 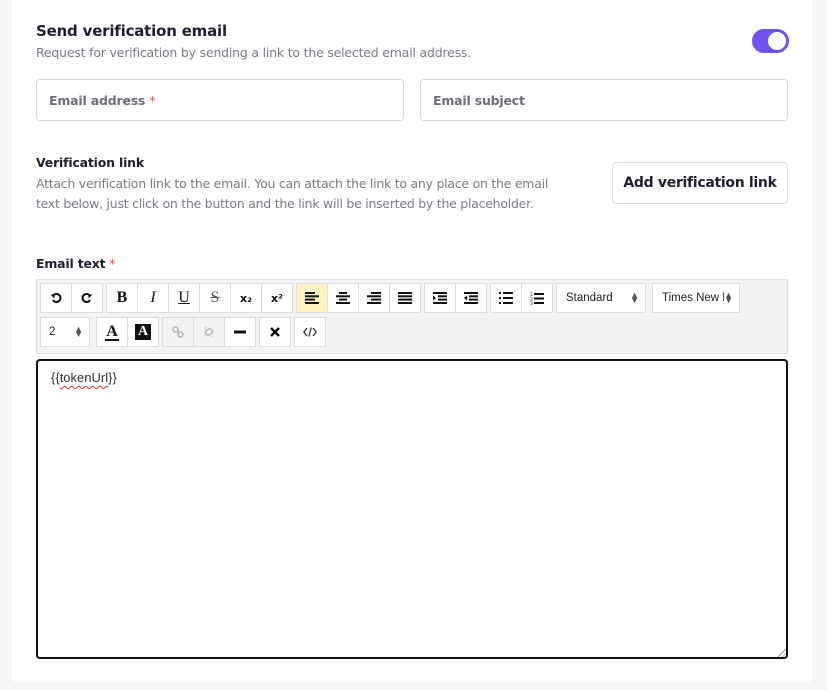 I want to click on align-justify-button, so click(x=405, y=298).